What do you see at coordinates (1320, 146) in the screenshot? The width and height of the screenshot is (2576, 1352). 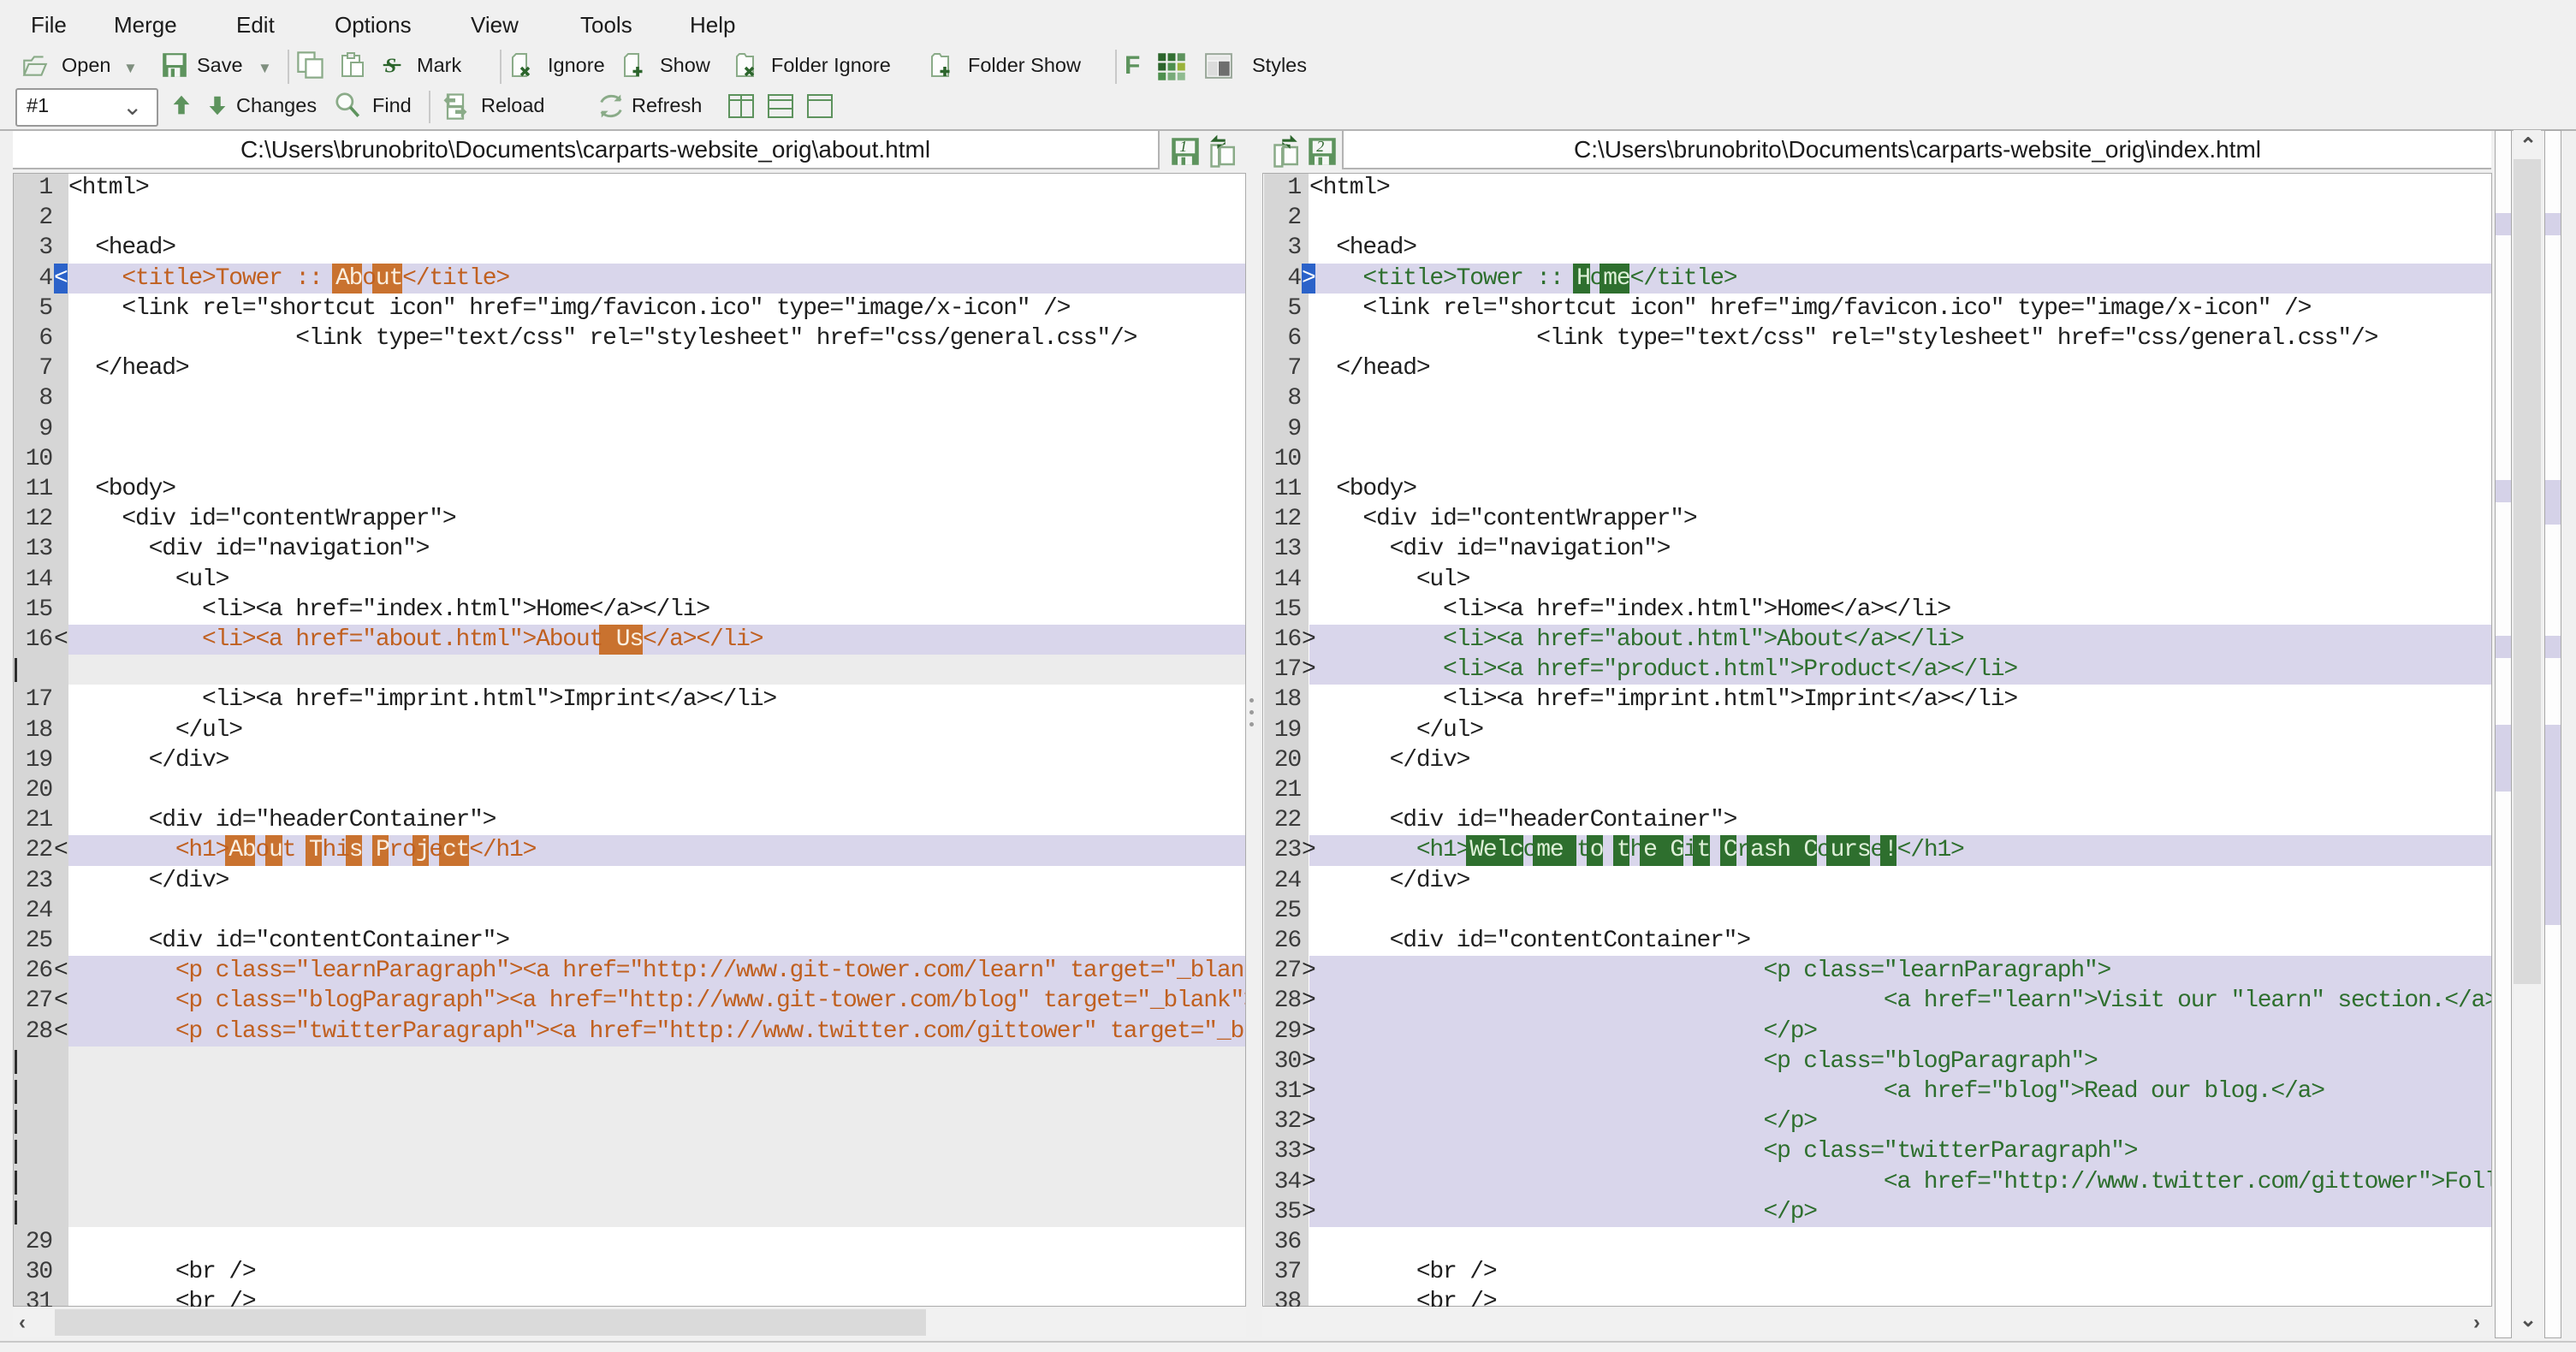 I see `svg-text: 2` at bounding box center [1320, 146].